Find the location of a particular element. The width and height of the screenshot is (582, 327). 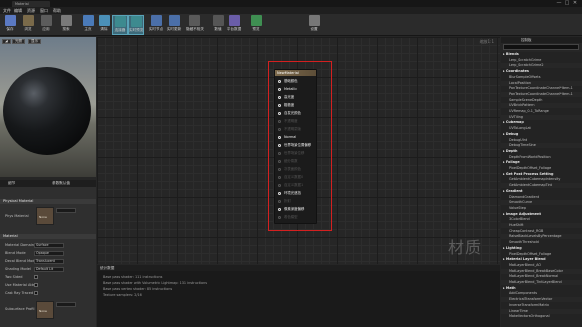

palette-item: DebugTimeSine is located at coordinates (541, 146).